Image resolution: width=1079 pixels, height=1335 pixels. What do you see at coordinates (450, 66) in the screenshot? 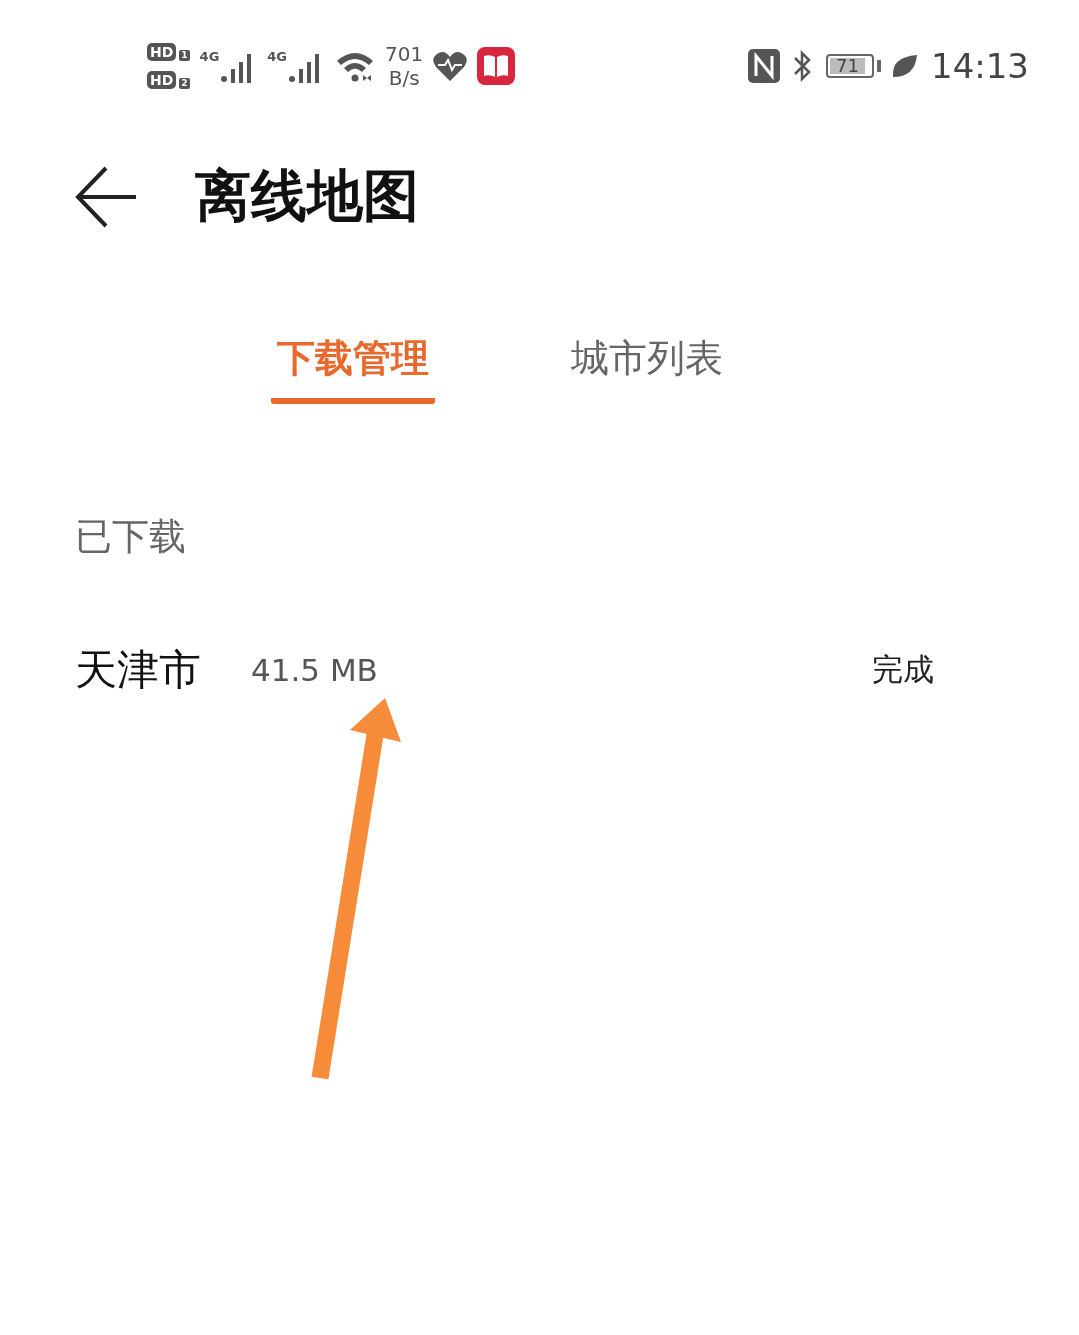
I see `heart-icon` at bounding box center [450, 66].